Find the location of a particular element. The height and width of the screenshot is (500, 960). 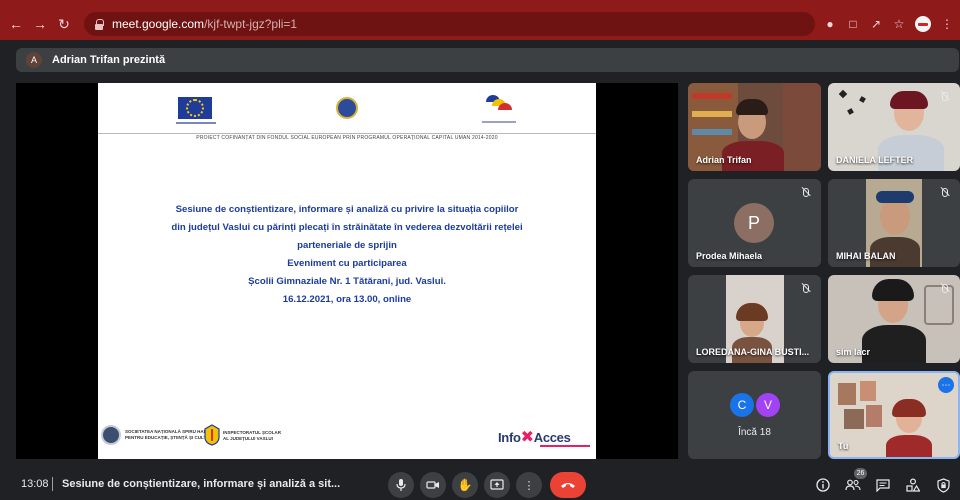

leave-call-button is located at coordinates (568, 485).